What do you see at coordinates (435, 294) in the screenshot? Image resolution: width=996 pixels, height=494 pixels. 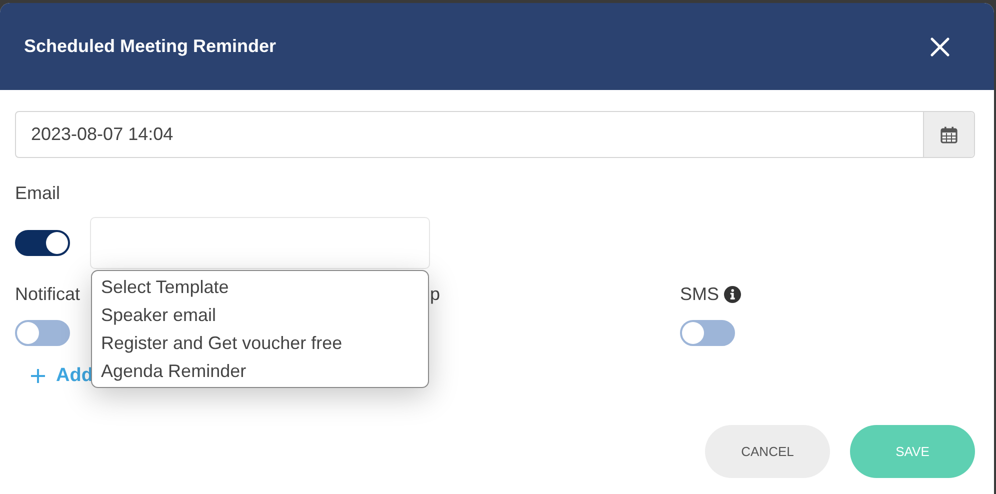 I see `field-label: p` at bounding box center [435, 294].